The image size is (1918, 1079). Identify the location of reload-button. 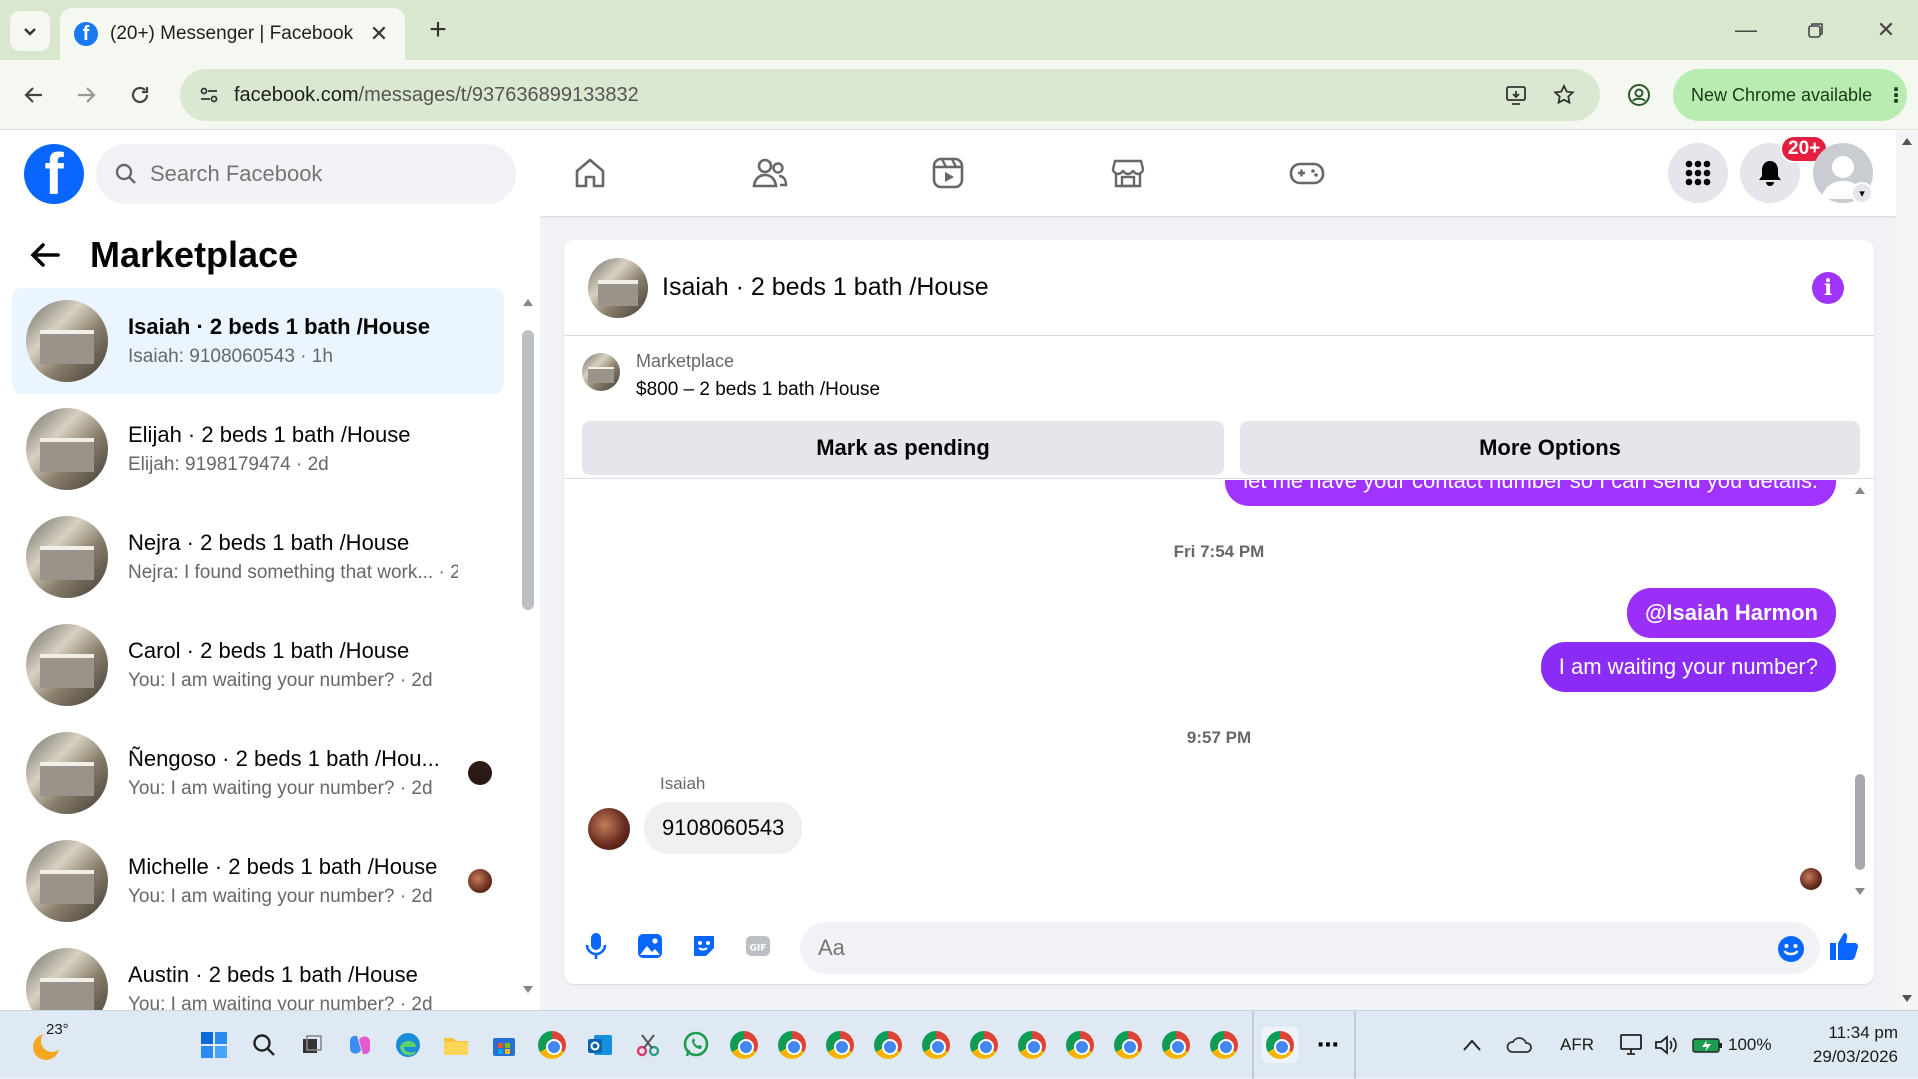
(140, 95).